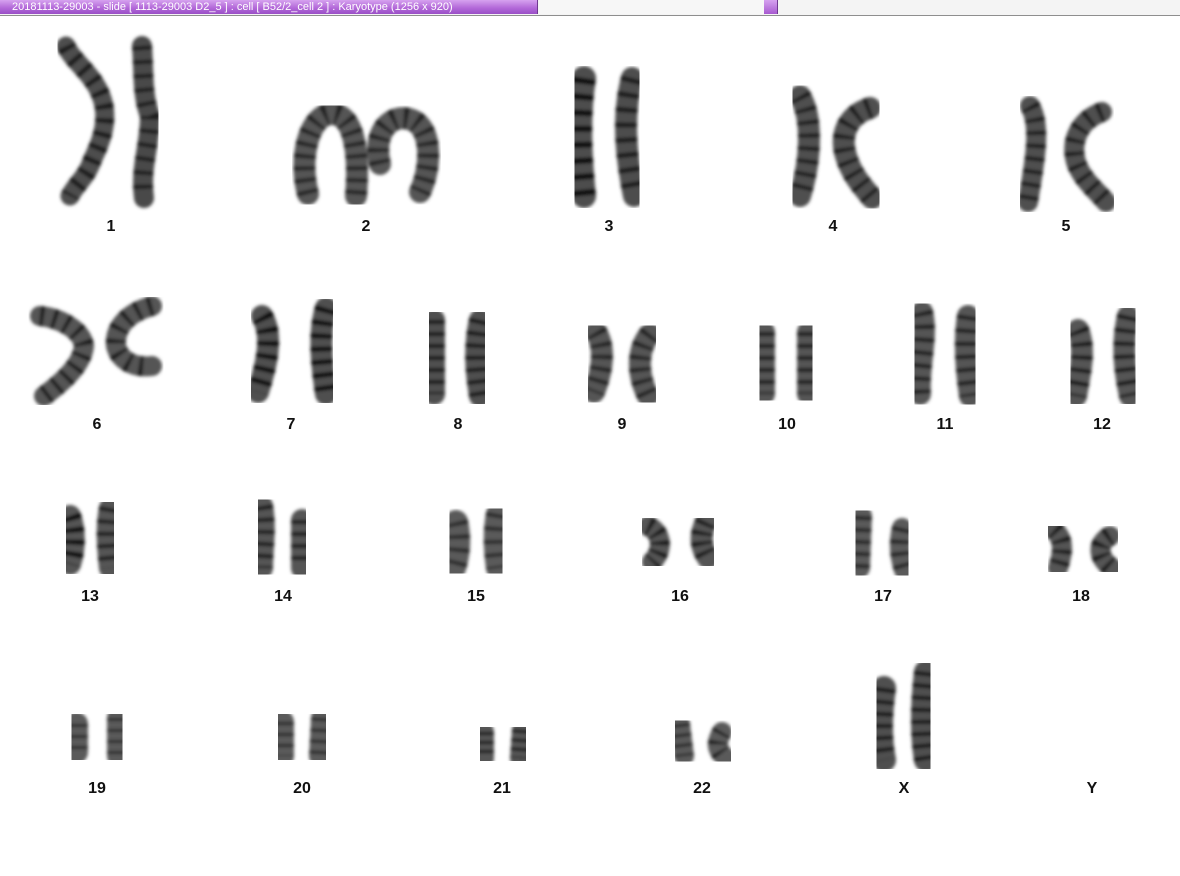 This screenshot has height=876, width=1180. I want to click on chromosome-label-2: 2, so click(366, 226).